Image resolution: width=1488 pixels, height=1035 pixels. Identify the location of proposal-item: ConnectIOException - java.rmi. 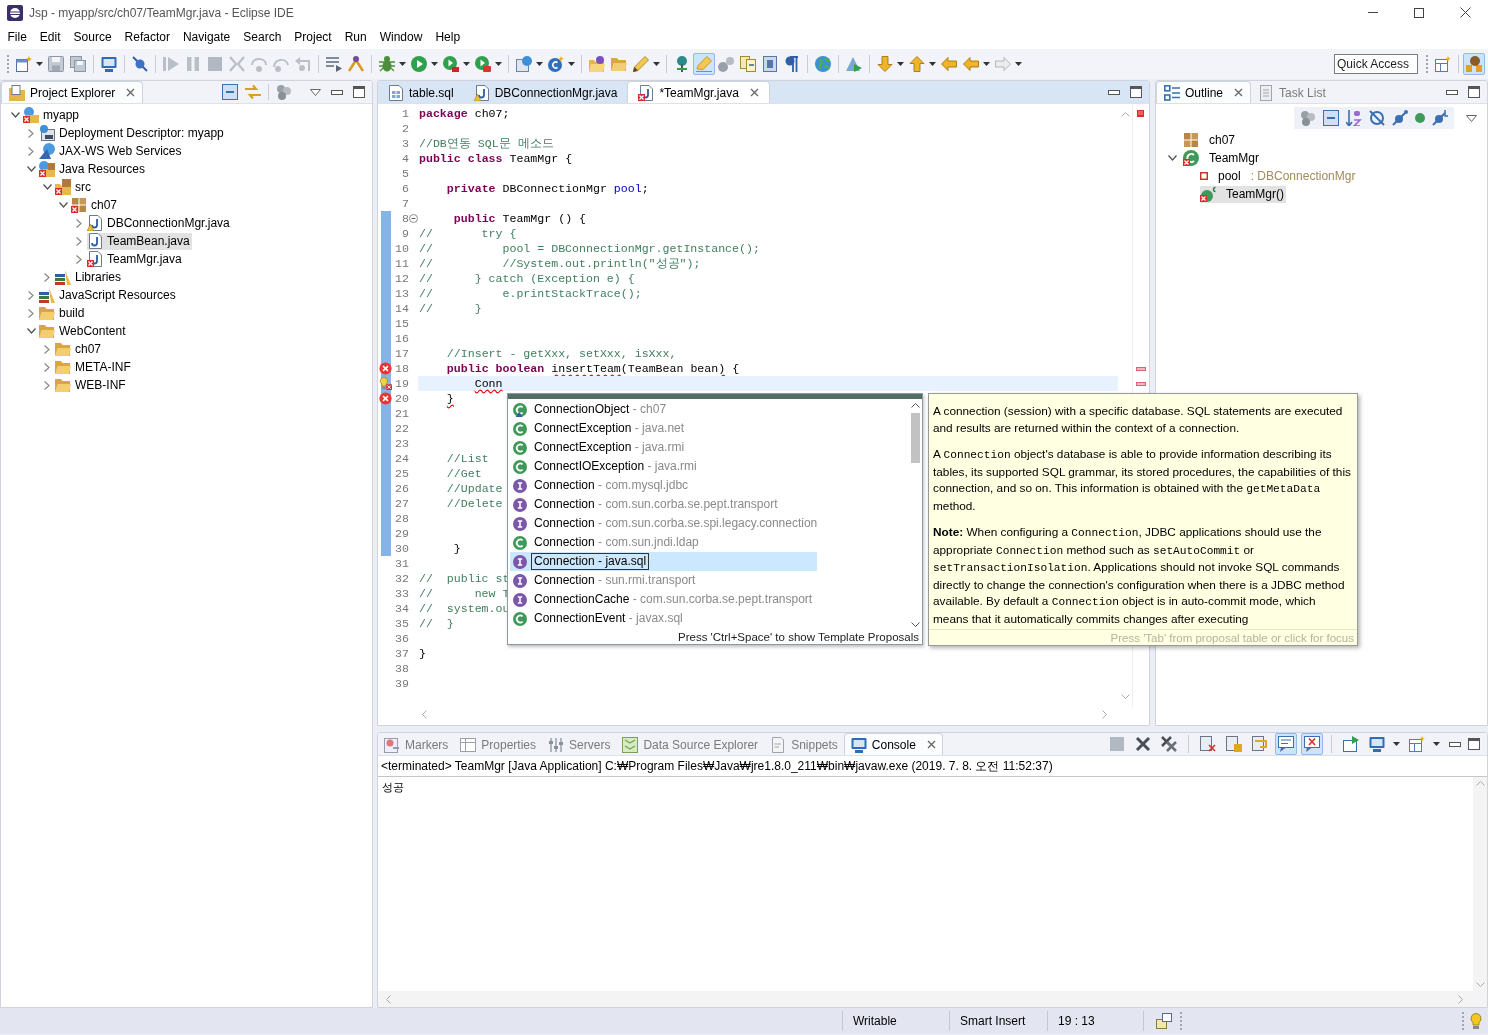
(663, 466).